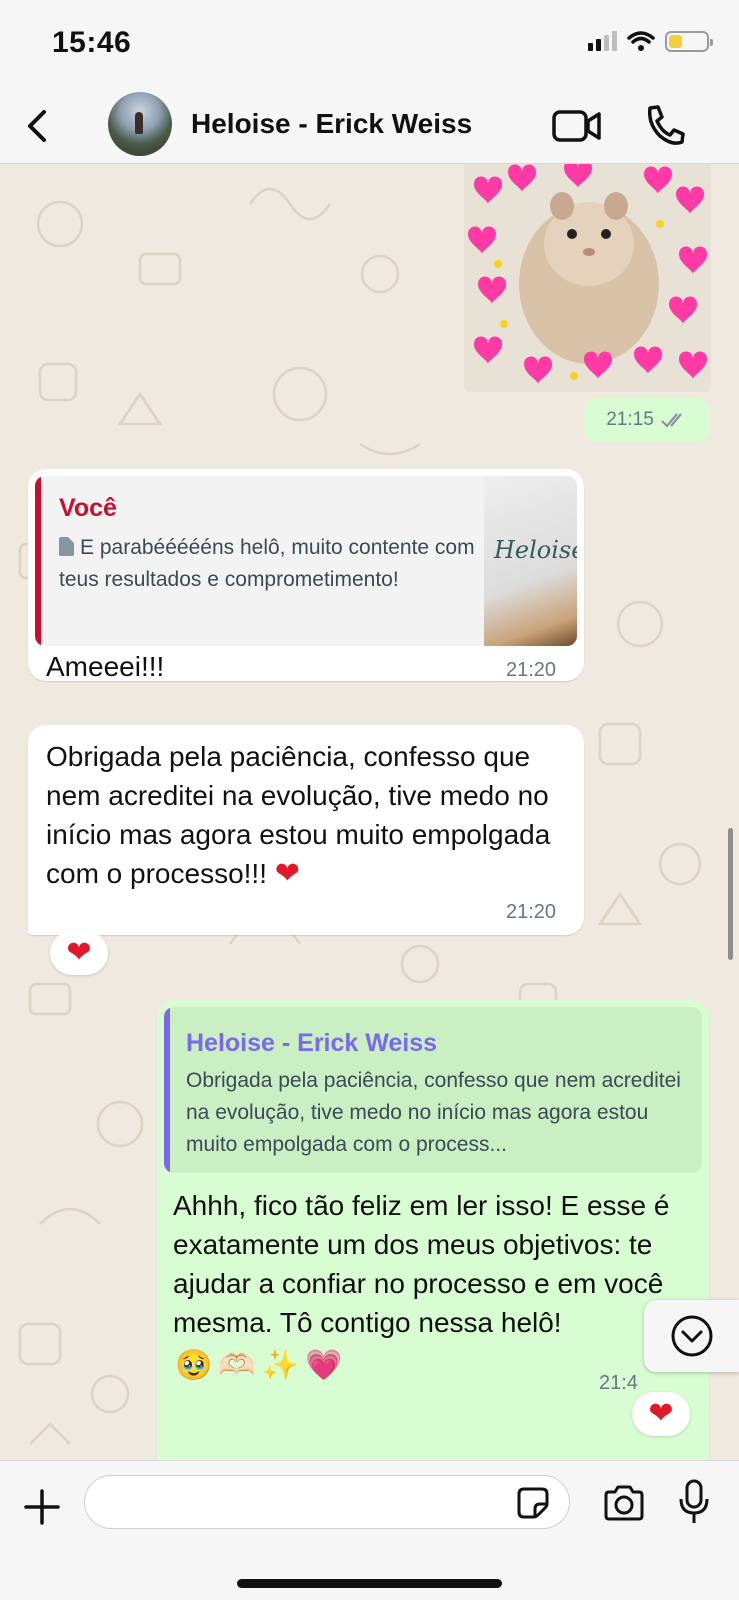 The image size is (739, 1600). I want to click on quote-thumbnail: Heloise, so click(530, 561).